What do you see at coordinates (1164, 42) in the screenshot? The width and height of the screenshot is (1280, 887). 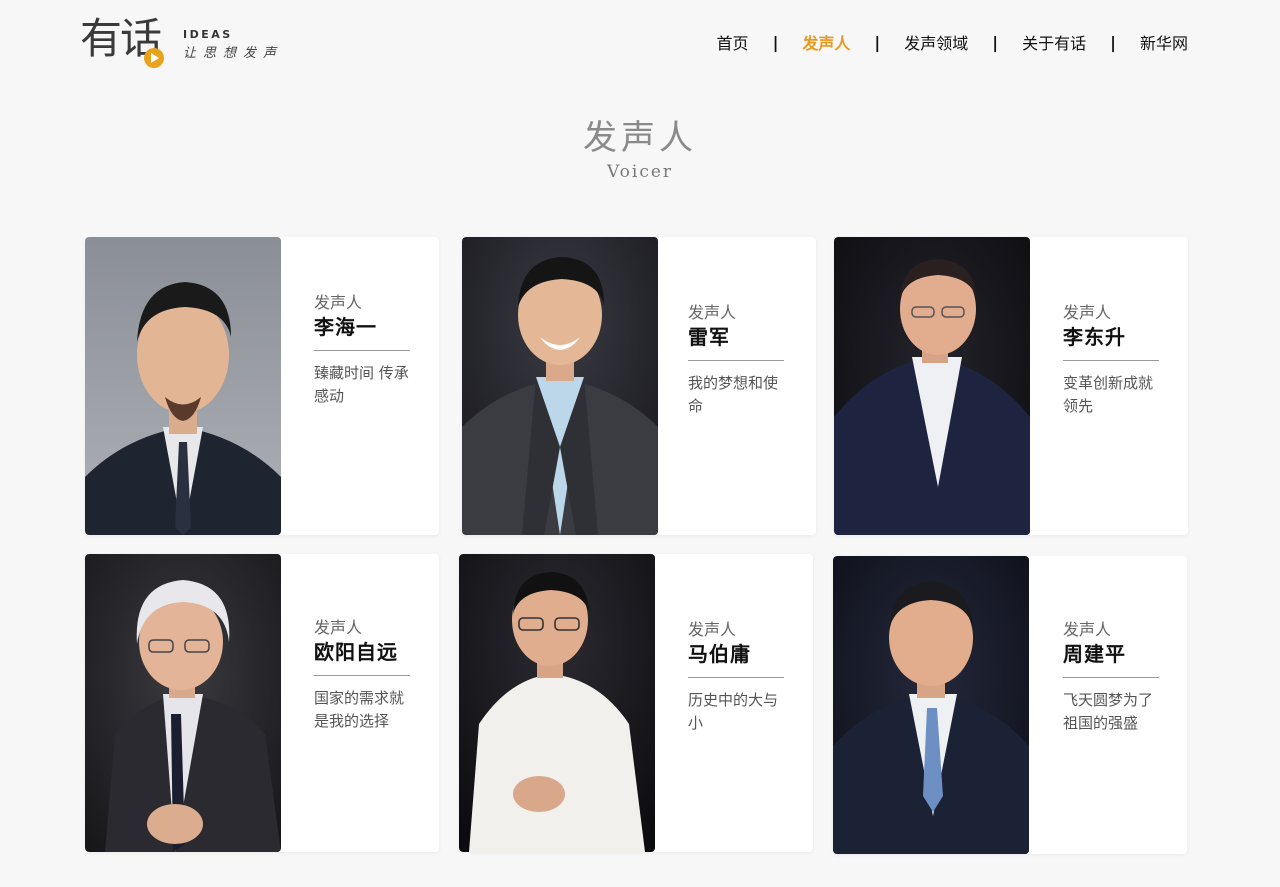 I see `nav-item-xinhua: 新华网` at bounding box center [1164, 42].